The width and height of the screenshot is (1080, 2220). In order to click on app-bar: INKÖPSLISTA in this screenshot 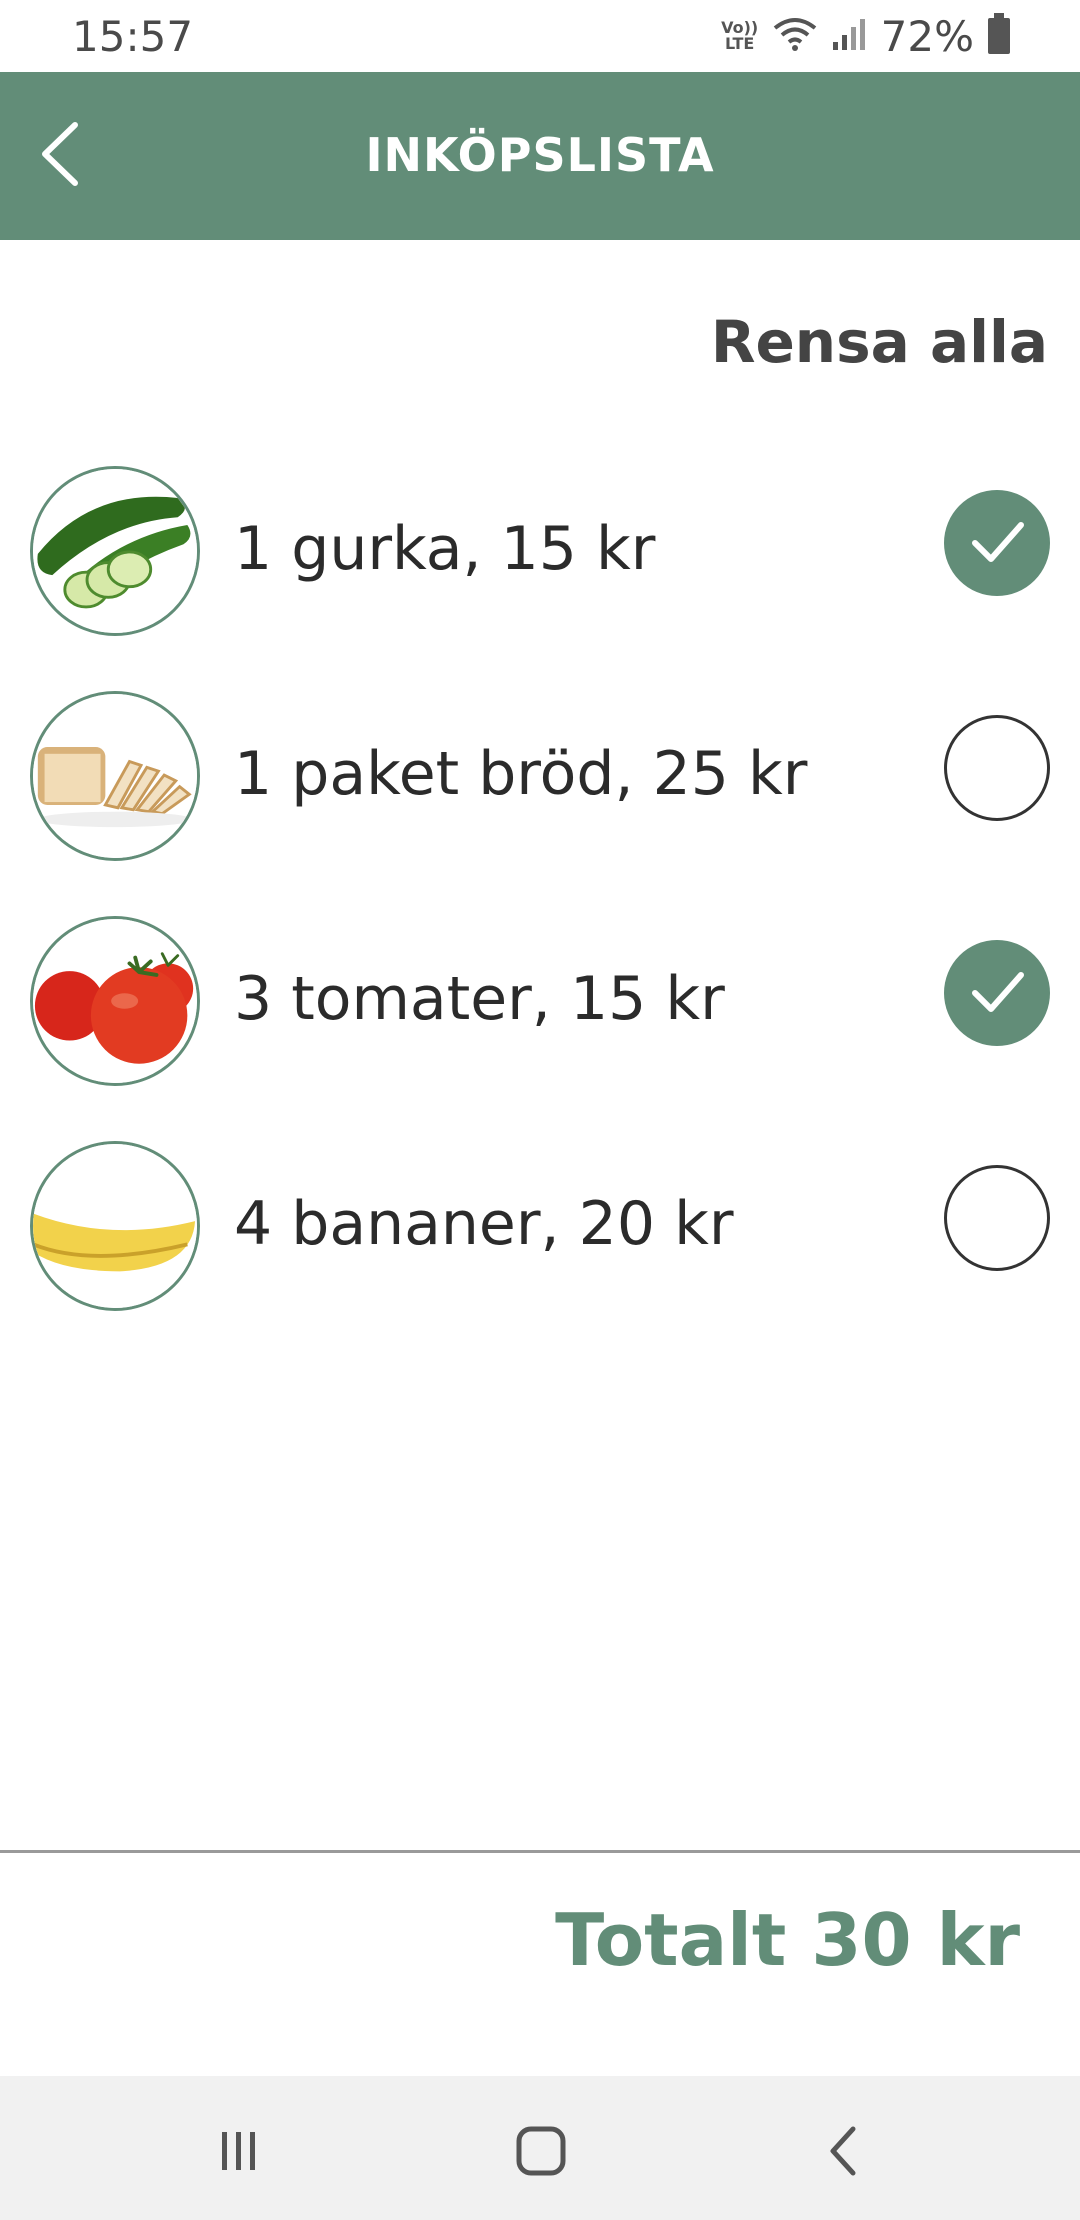, I will do `click(540, 156)`.